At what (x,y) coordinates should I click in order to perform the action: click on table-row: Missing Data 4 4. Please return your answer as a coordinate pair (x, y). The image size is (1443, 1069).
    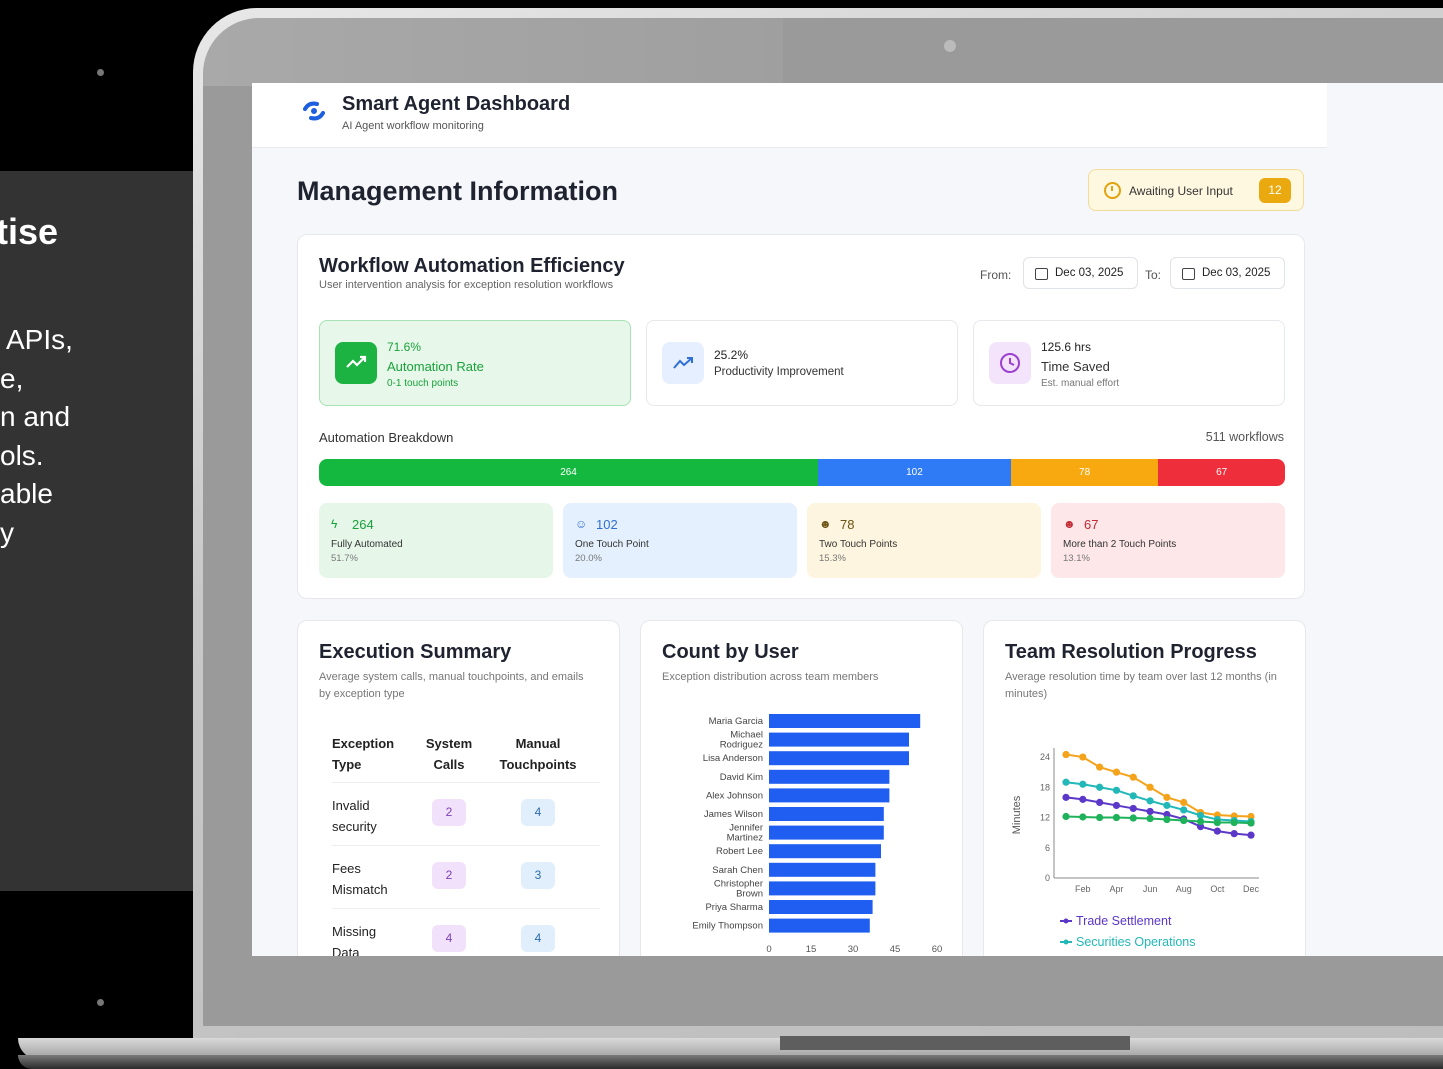
    Looking at the image, I should click on (466, 932).